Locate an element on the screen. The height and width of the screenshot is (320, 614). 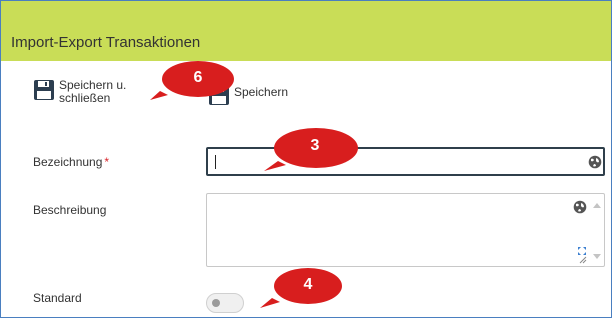
callout-number: 4 is located at coordinates (308, 284).